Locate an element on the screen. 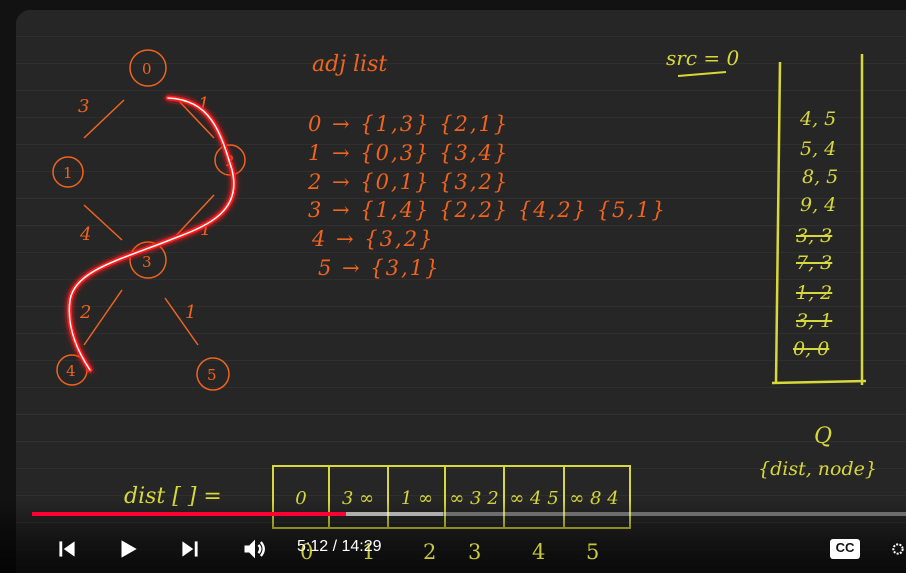  pq-item: 9, 4 is located at coordinates (818, 205).